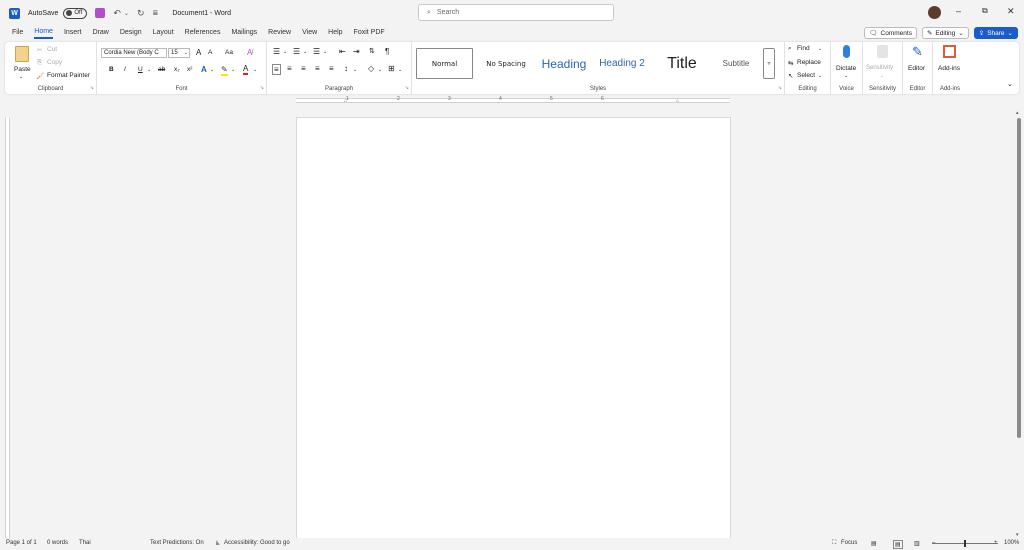  Describe the element at coordinates (52, 49) in the screenshot. I see `cut-button: Cut` at that location.